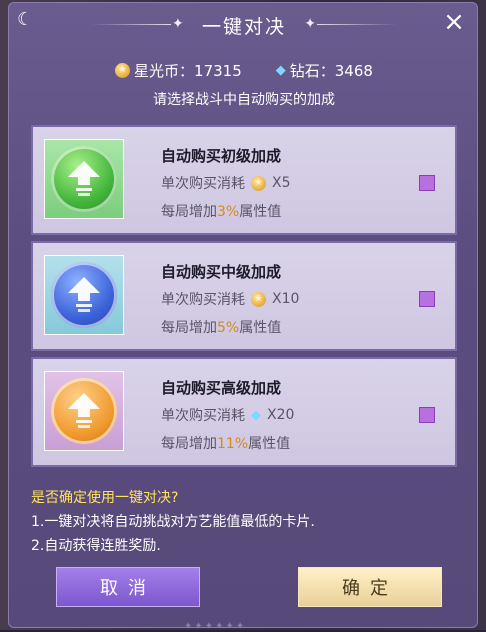  I want to click on starcoin-label: 星光币：17315, so click(188, 70).